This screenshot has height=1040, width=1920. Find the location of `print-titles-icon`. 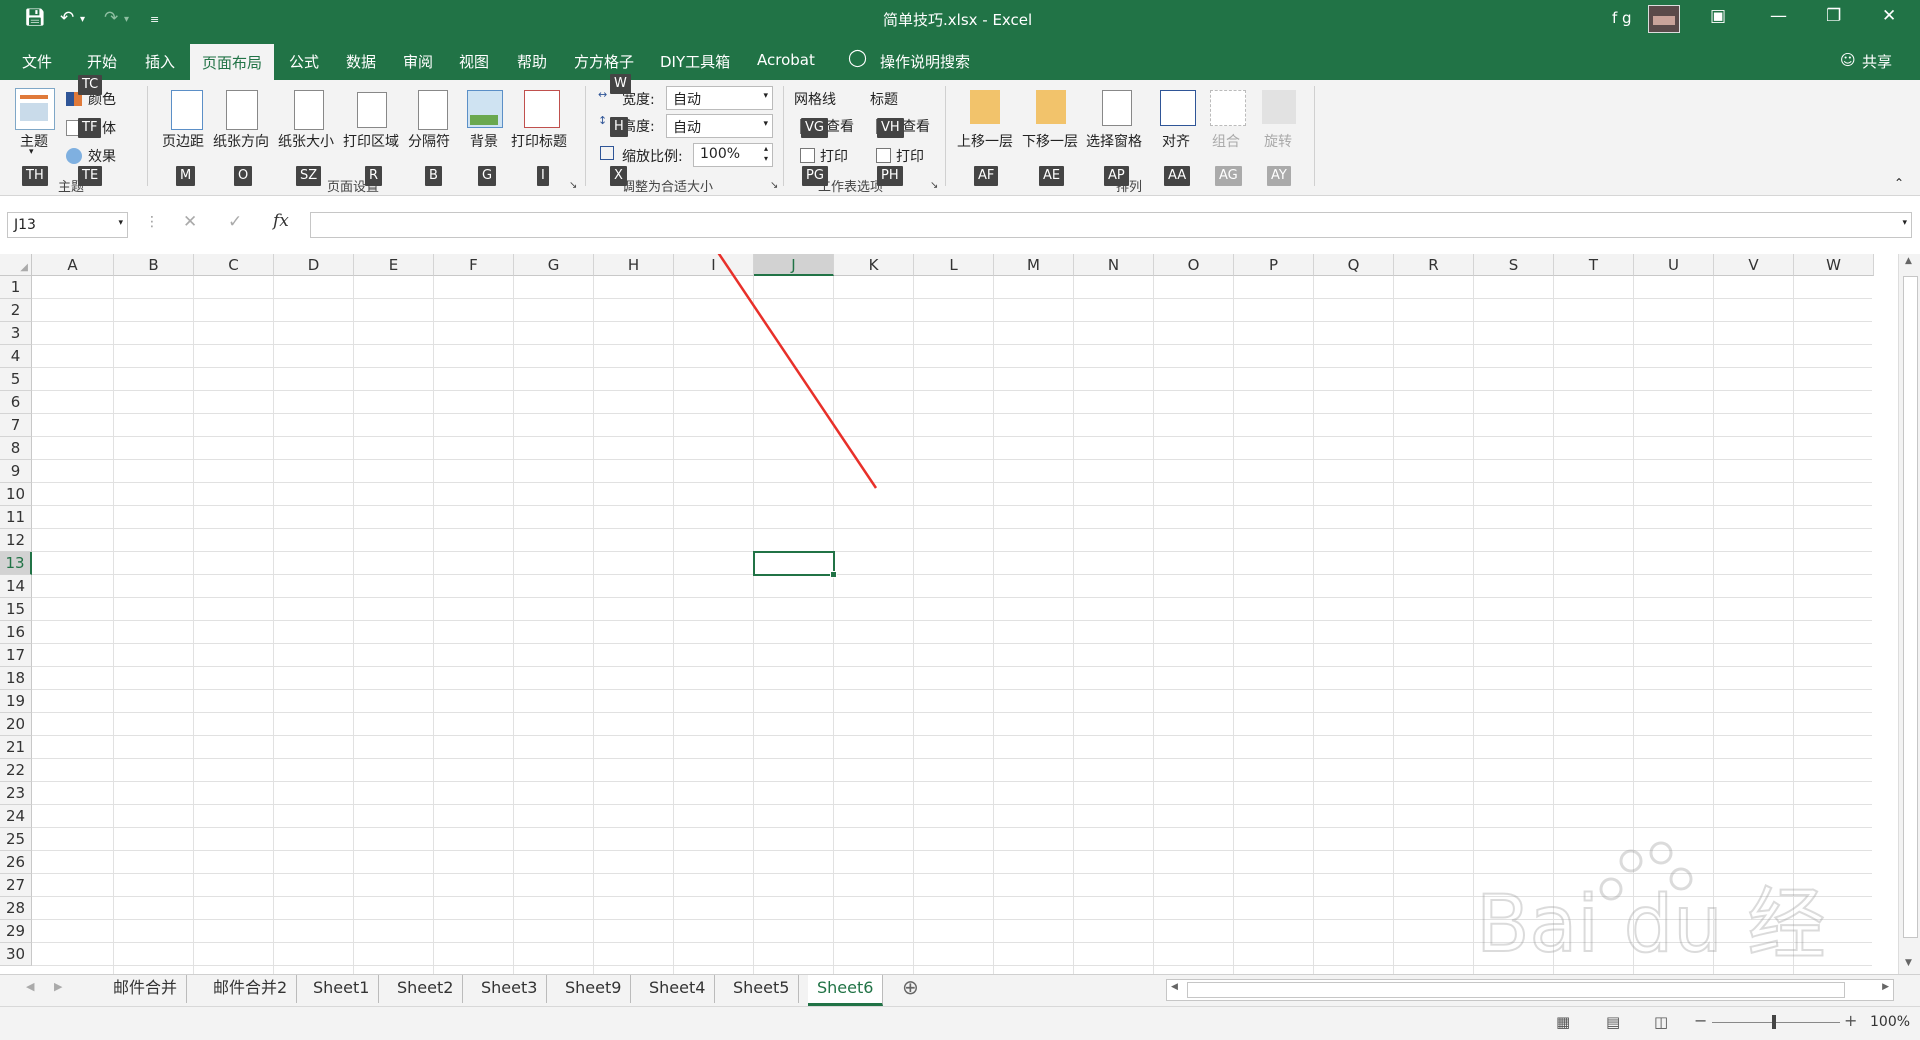

print-titles-icon is located at coordinates (542, 109).